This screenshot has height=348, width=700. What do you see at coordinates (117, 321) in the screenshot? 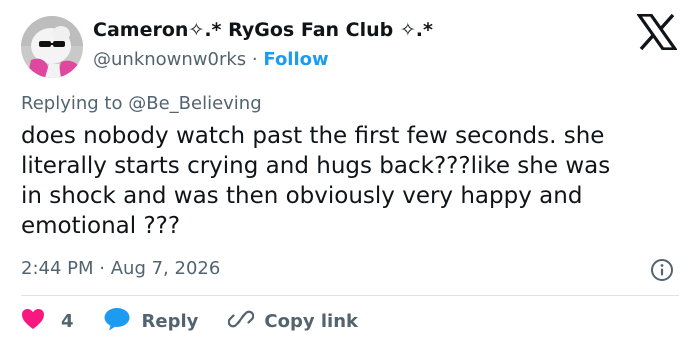
I see `speech-bubble-icon` at bounding box center [117, 321].